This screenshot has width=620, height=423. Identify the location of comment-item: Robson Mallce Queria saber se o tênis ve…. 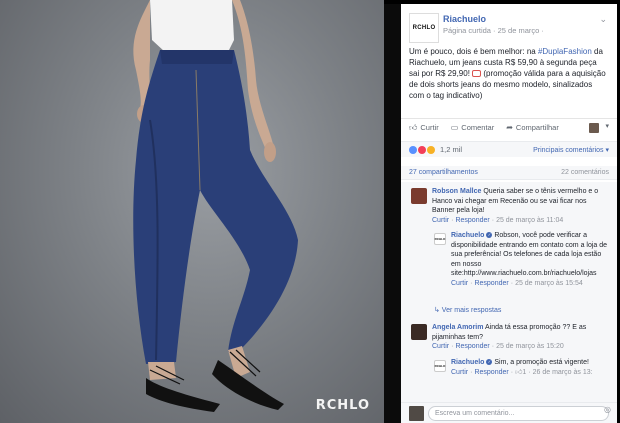
(521, 206).